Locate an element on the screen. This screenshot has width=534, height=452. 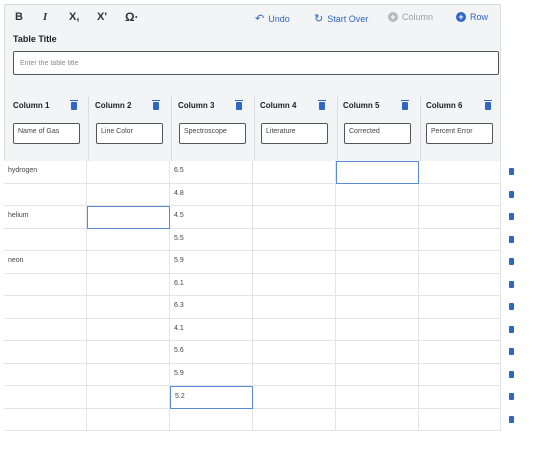
superscript-button: X' is located at coordinates (102, 17).